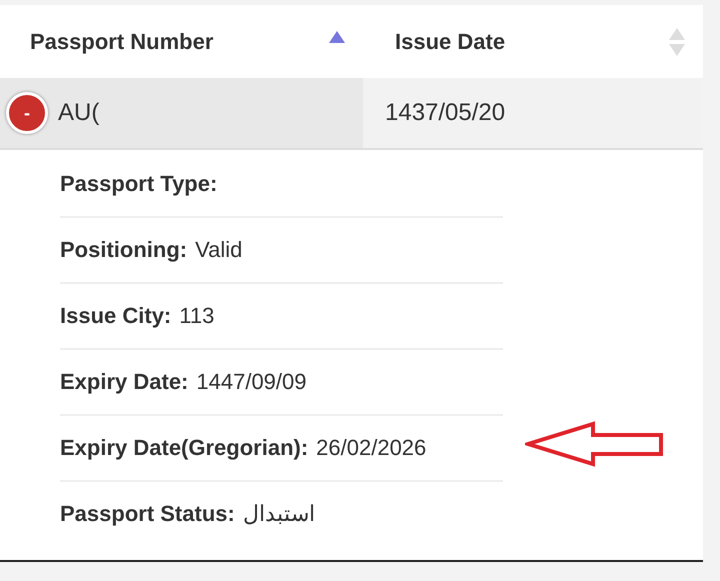 The image size is (720, 581). What do you see at coordinates (147, 514) in the screenshot?
I see `field-label: Passport Status:` at bounding box center [147, 514].